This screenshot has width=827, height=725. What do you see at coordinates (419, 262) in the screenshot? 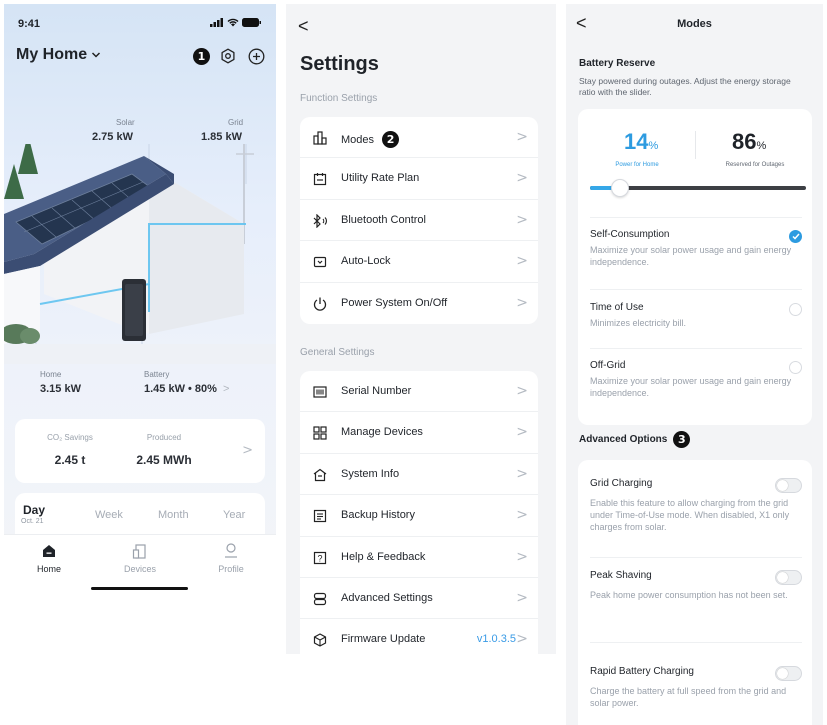
I see `settings-item-auto-lock: Auto-Lock >` at bounding box center [419, 262].